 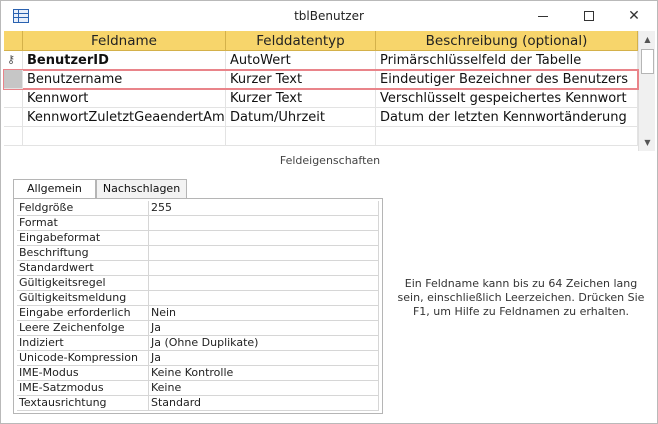 I want to click on property-label: Eingabeformat, so click(x=83, y=238).